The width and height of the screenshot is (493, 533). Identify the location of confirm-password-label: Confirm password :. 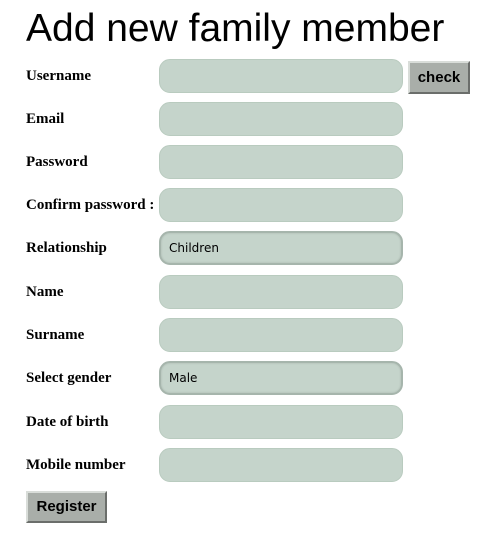
(90, 205).